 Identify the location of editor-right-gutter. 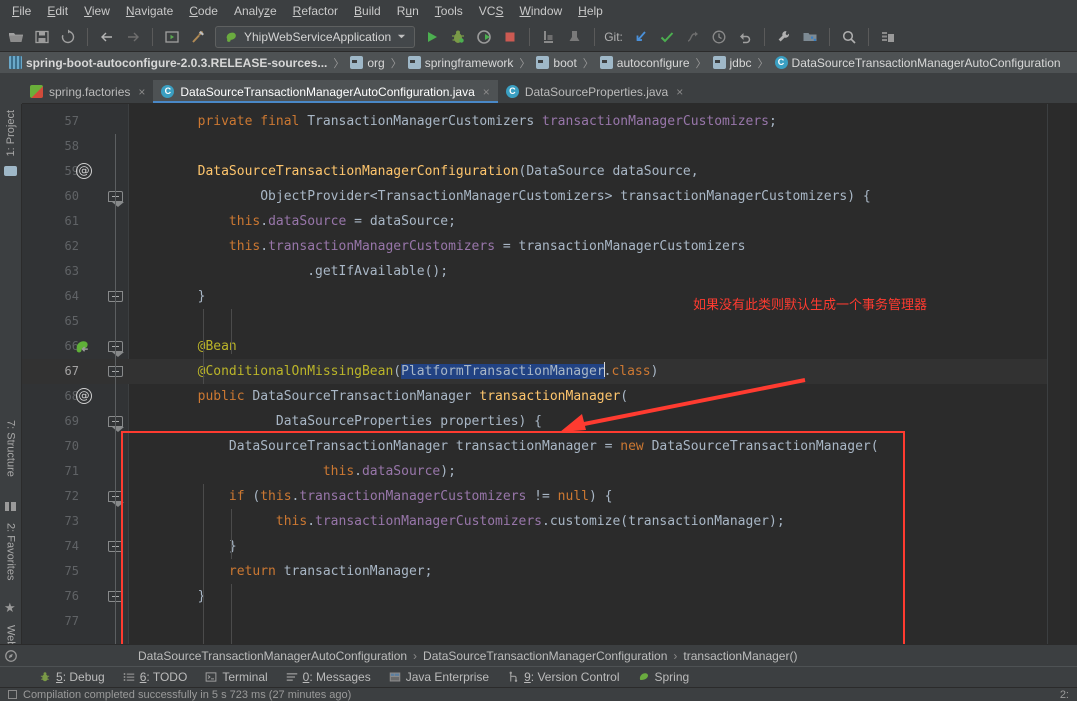
(1062, 374).